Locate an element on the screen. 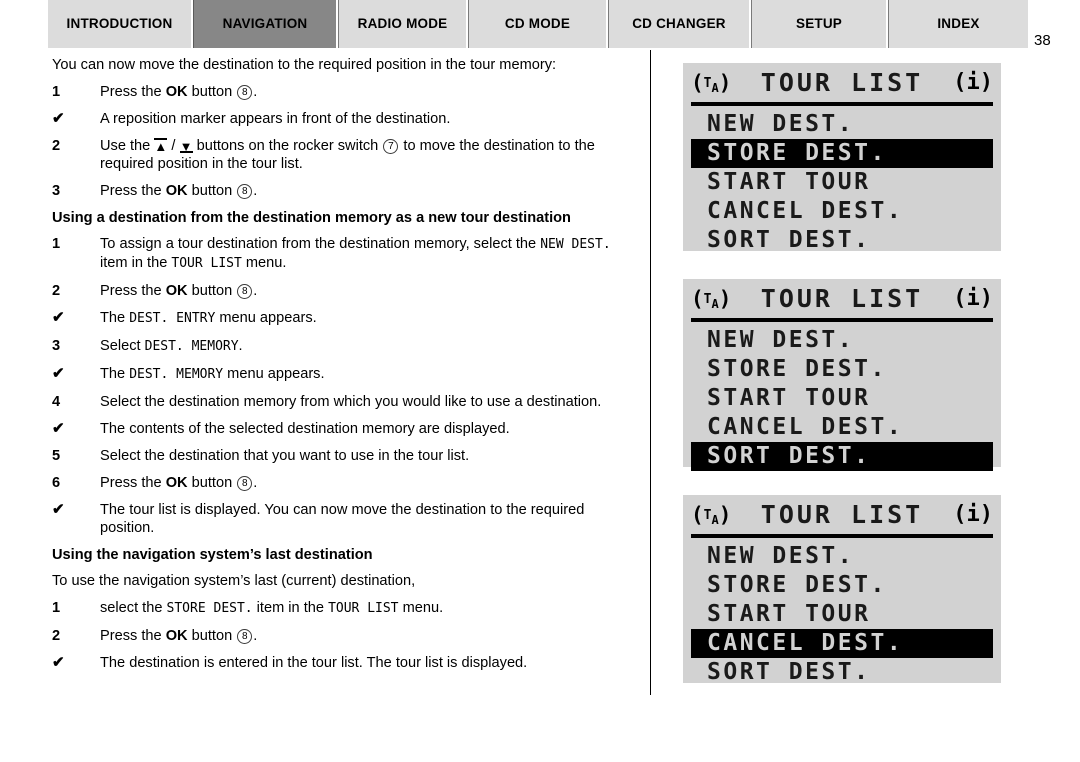 The width and height of the screenshot is (1080, 762). result-text-part: The is located at coordinates (115, 318).